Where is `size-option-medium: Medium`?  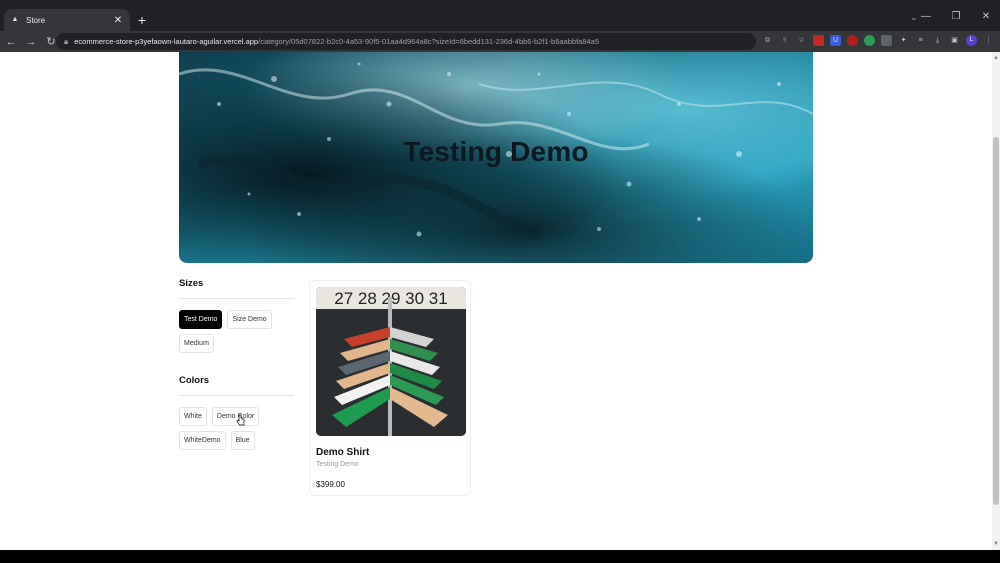 size-option-medium: Medium is located at coordinates (196, 343).